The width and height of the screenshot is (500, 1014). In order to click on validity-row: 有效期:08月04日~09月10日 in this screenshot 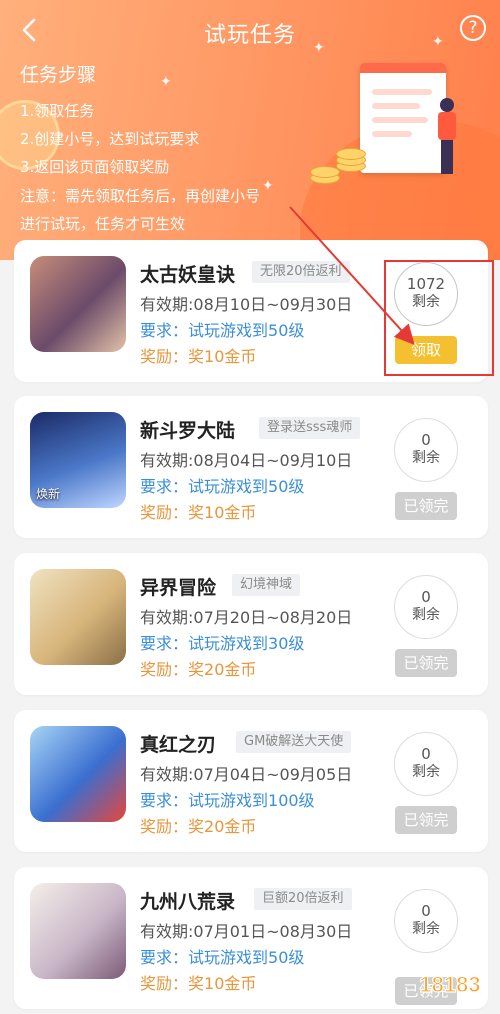, I will do `click(246, 460)`.